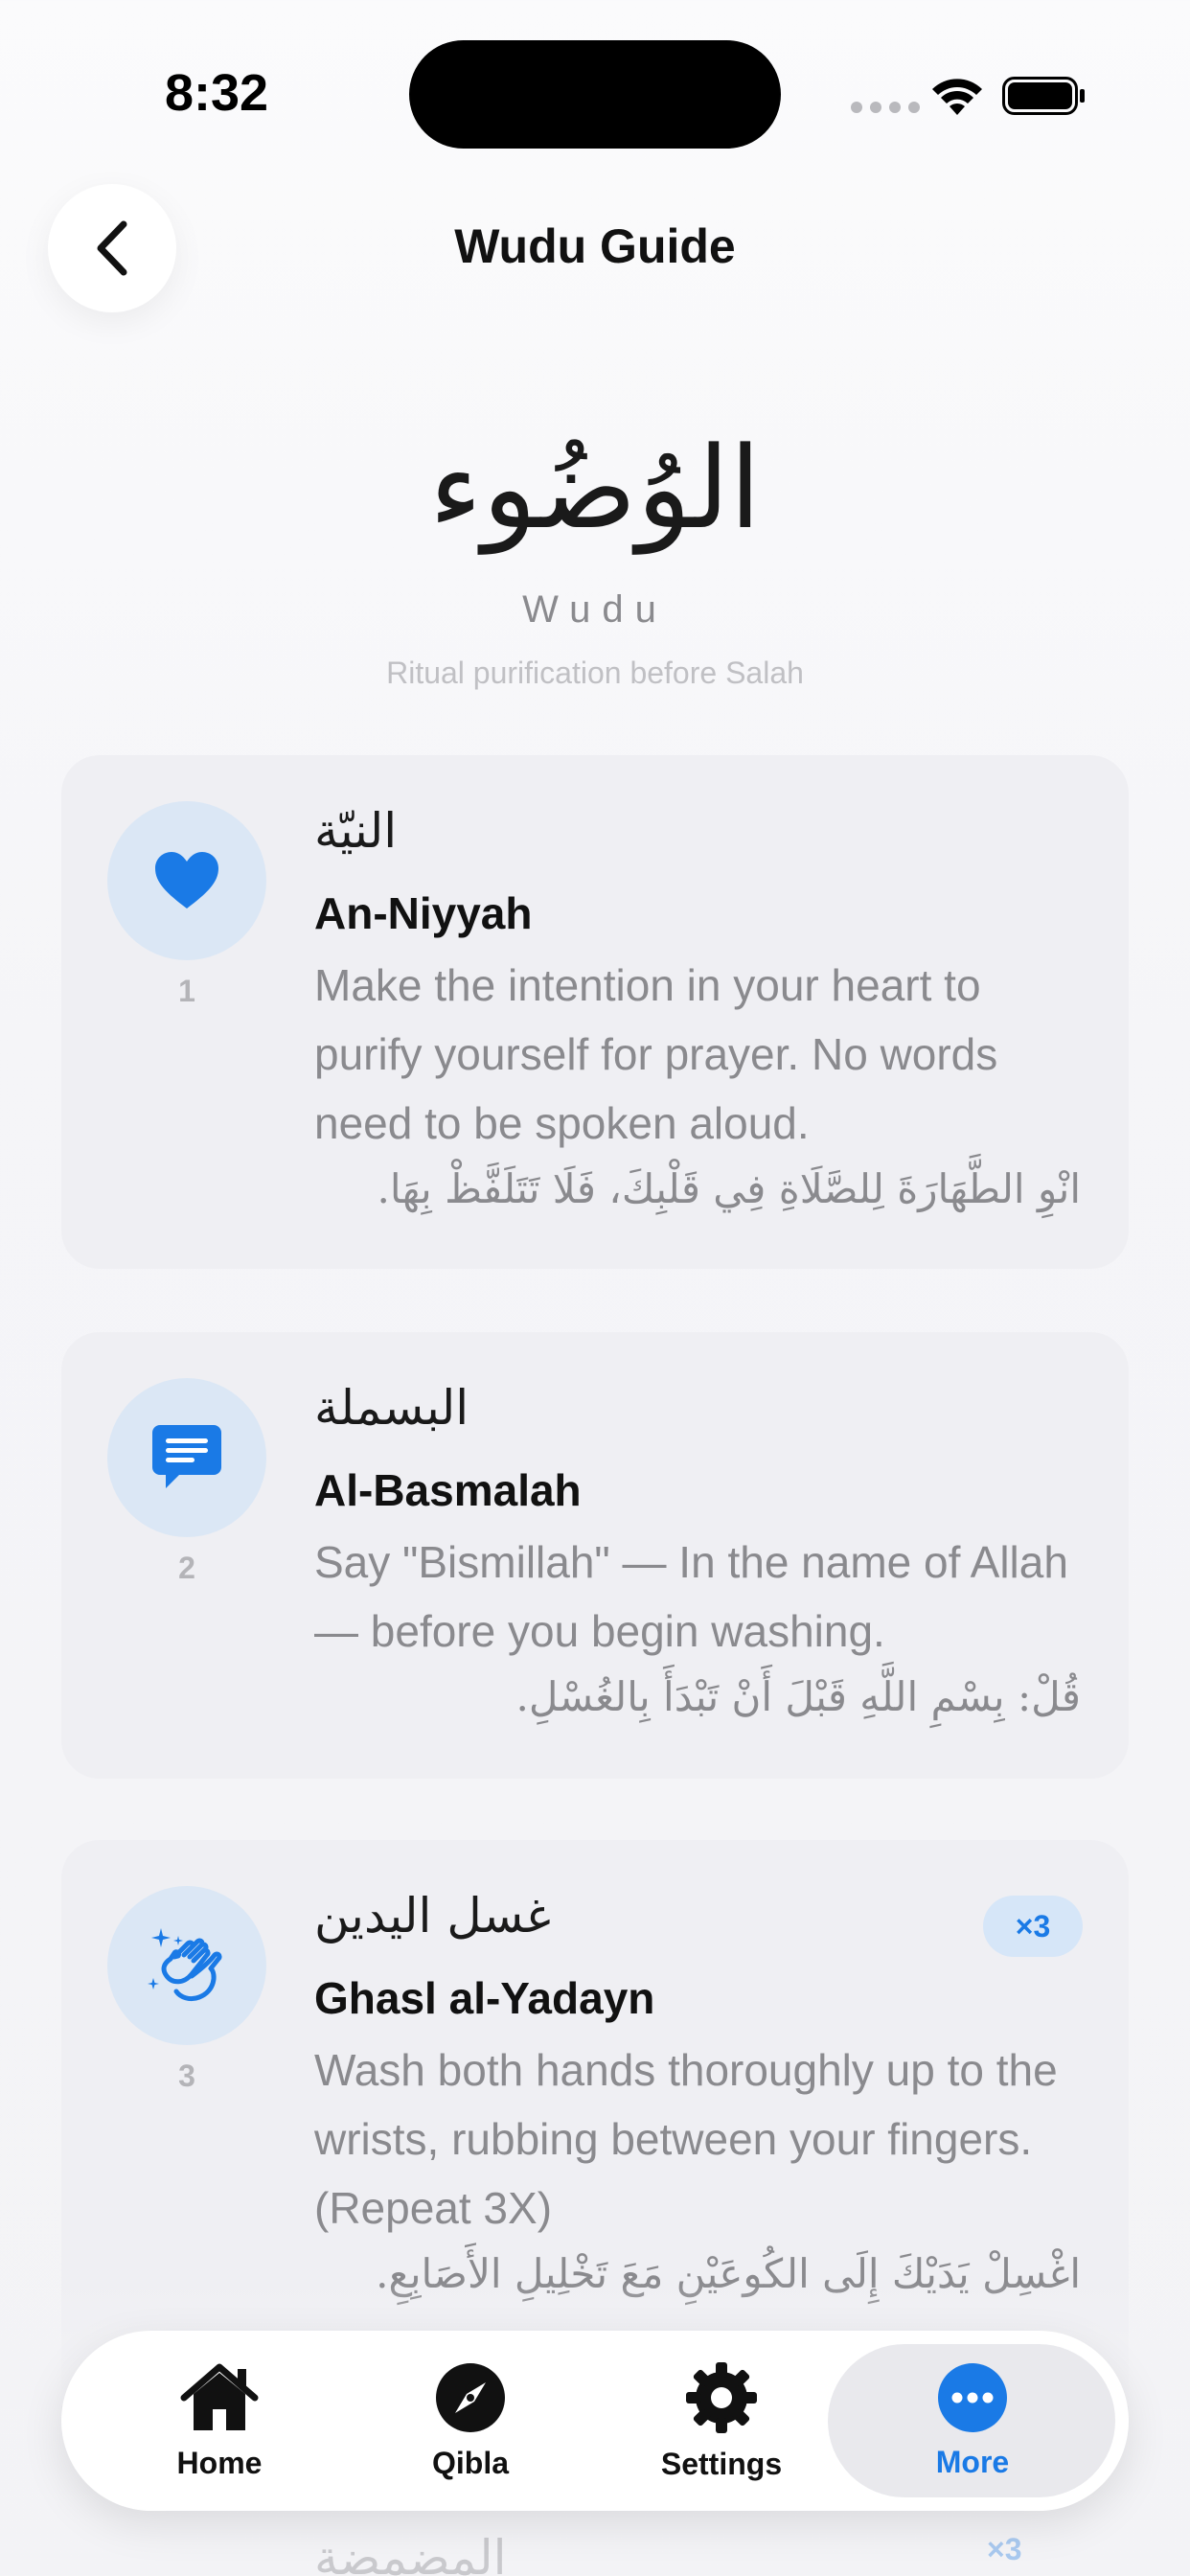 This screenshot has height=2576, width=1190. I want to click on step-arabic-name: غسل اليدين, so click(433, 1916).